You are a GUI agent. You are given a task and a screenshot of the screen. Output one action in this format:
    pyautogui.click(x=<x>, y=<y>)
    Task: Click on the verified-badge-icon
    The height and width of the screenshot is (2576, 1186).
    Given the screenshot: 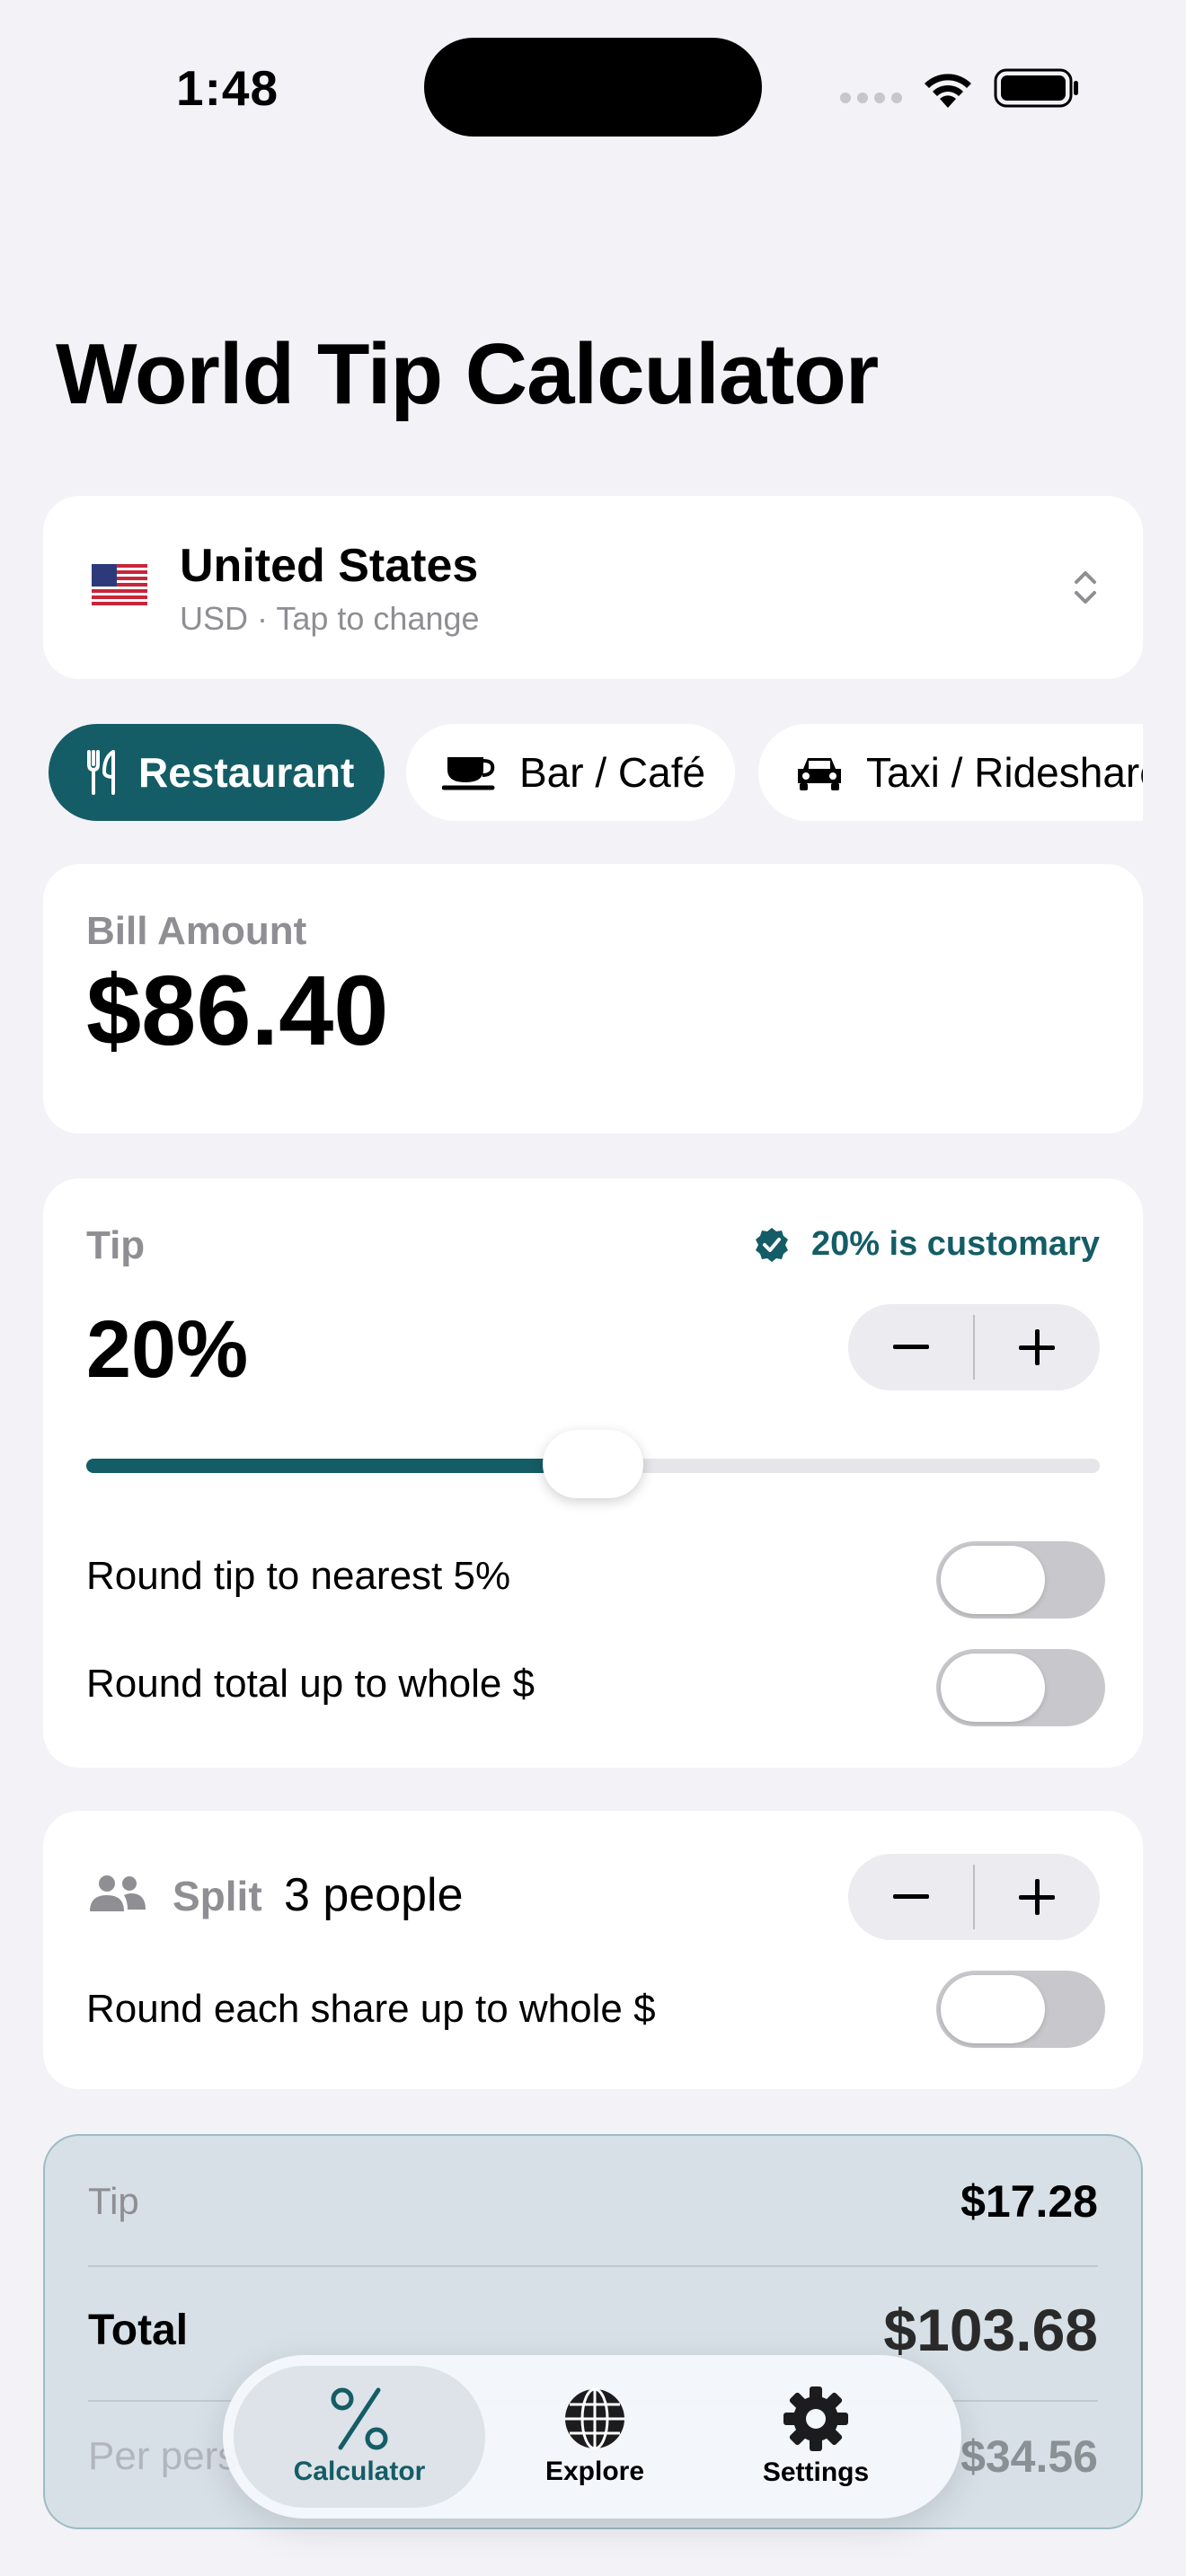 What is the action you would take?
    pyautogui.click(x=771, y=1244)
    